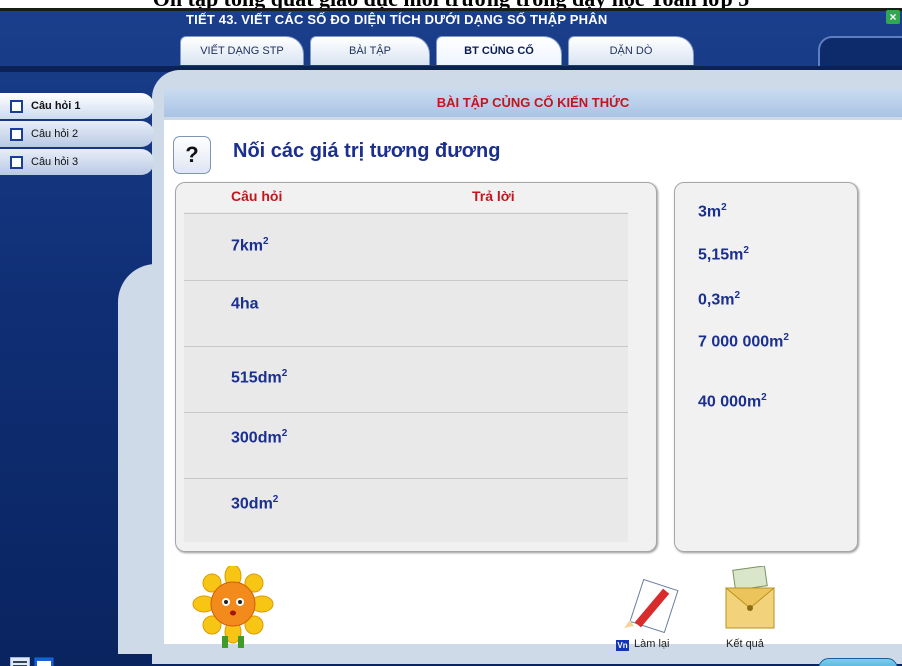 Image resolution: width=902 pixels, height=666 pixels. I want to click on answer-value: 3m, so click(710, 212).